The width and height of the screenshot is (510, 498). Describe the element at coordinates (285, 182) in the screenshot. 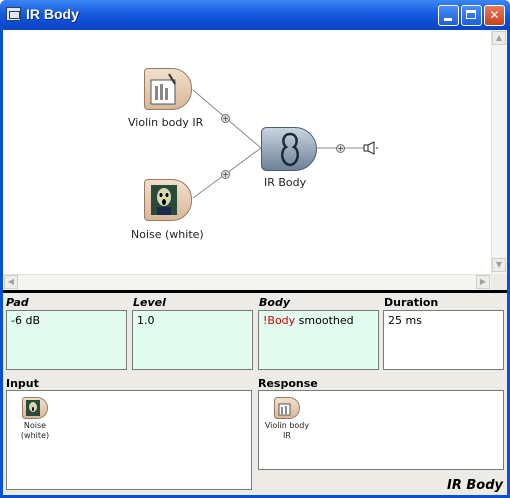

I see `ir-body-label: IR Body` at that location.